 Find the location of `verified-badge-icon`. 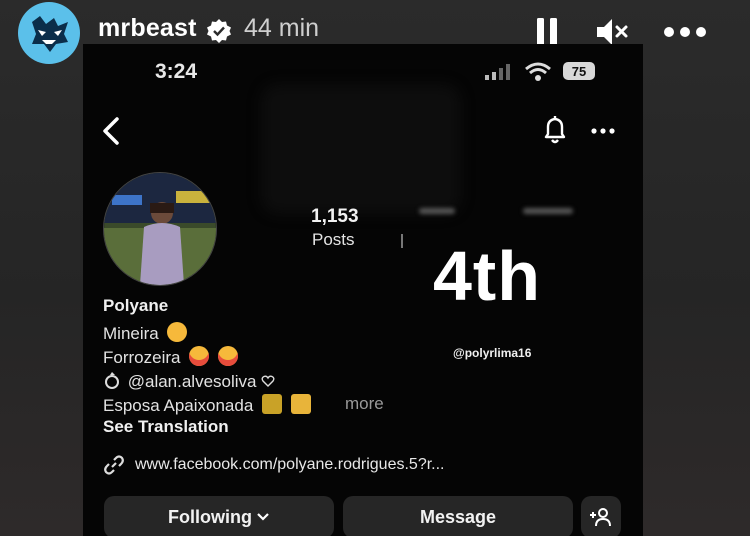

verified-badge-icon is located at coordinates (219, 31).